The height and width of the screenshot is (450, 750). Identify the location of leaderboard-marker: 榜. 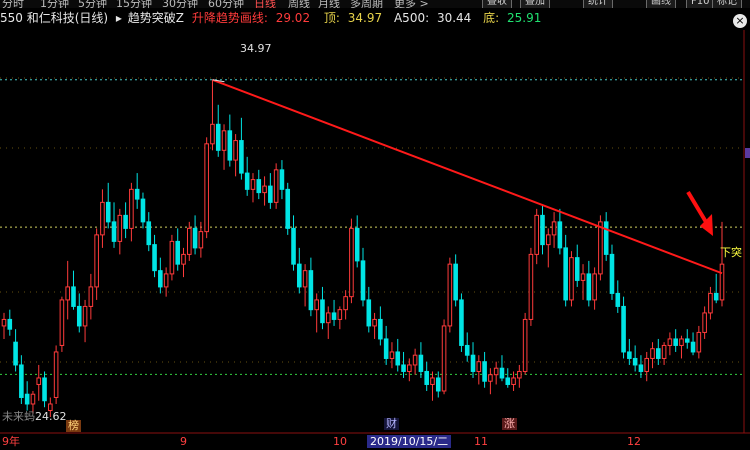
(73, 426).